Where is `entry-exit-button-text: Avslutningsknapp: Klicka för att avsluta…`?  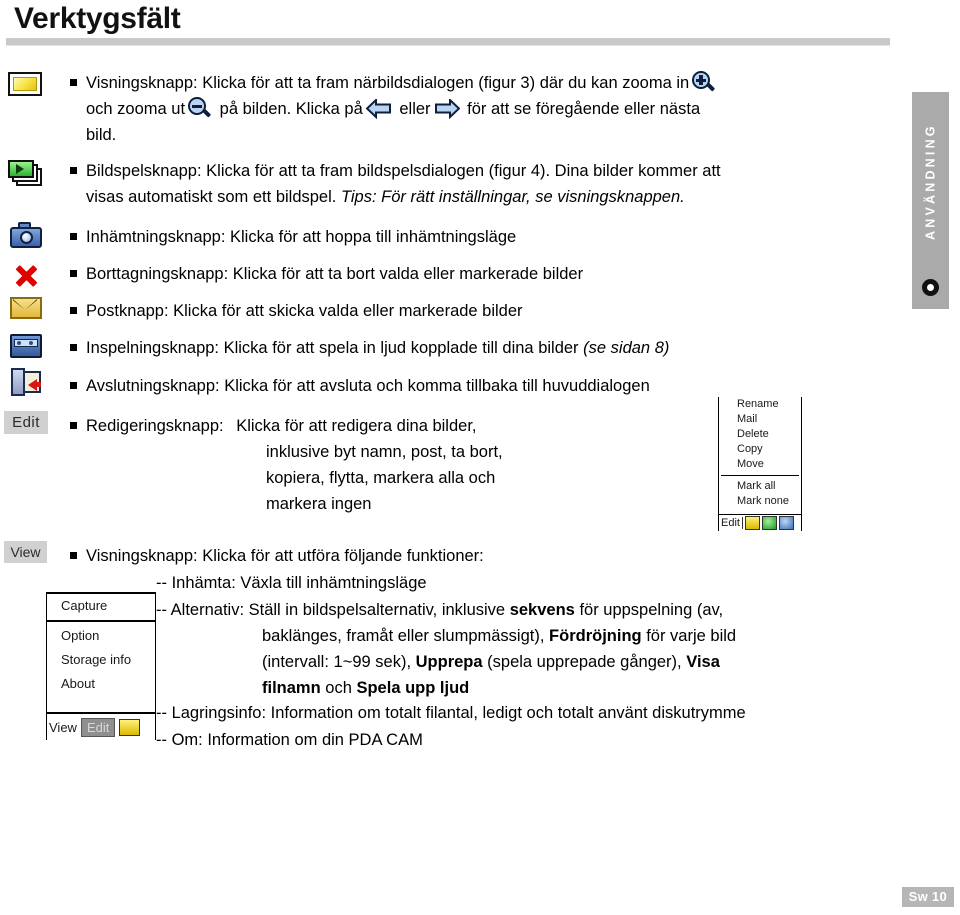
entry-exit-button-text: Avslutningsknapp: Klicka för att avsluta… is located at coordinates (368, 386).